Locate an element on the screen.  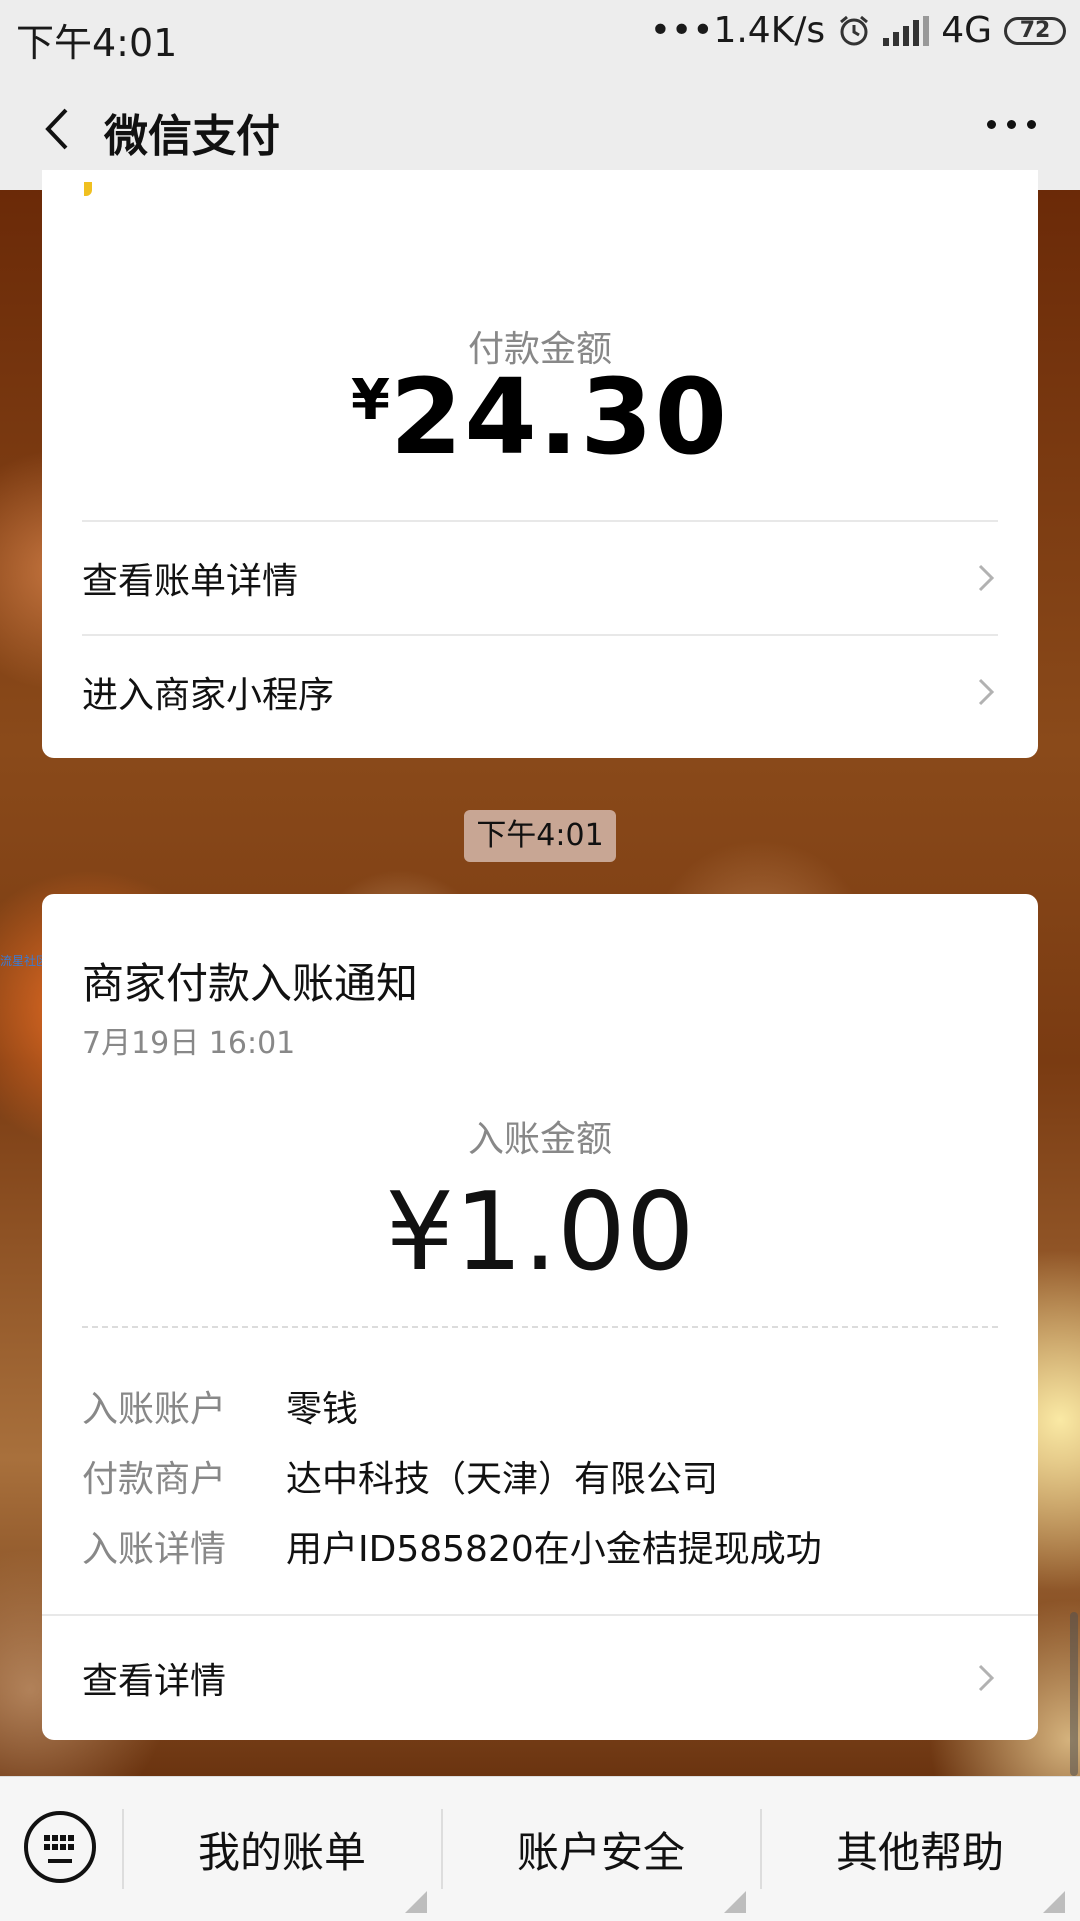
watermark: 流星社区 is located at coordinates (24, 961).